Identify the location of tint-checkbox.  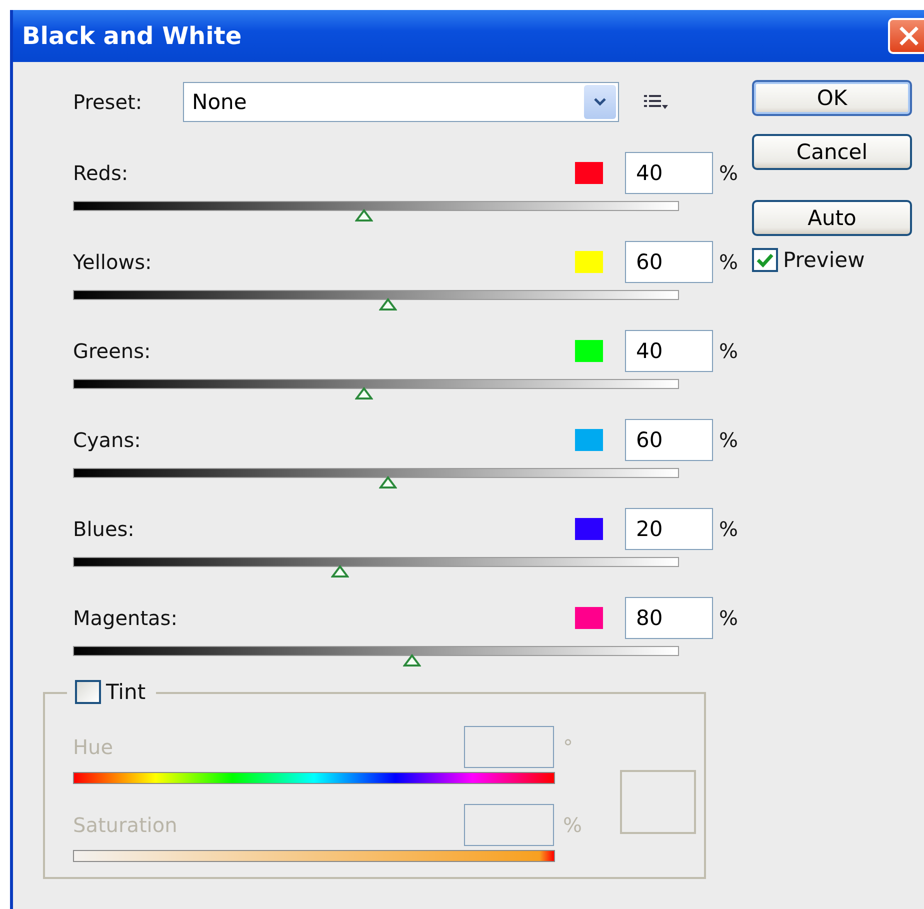
(88, 692).